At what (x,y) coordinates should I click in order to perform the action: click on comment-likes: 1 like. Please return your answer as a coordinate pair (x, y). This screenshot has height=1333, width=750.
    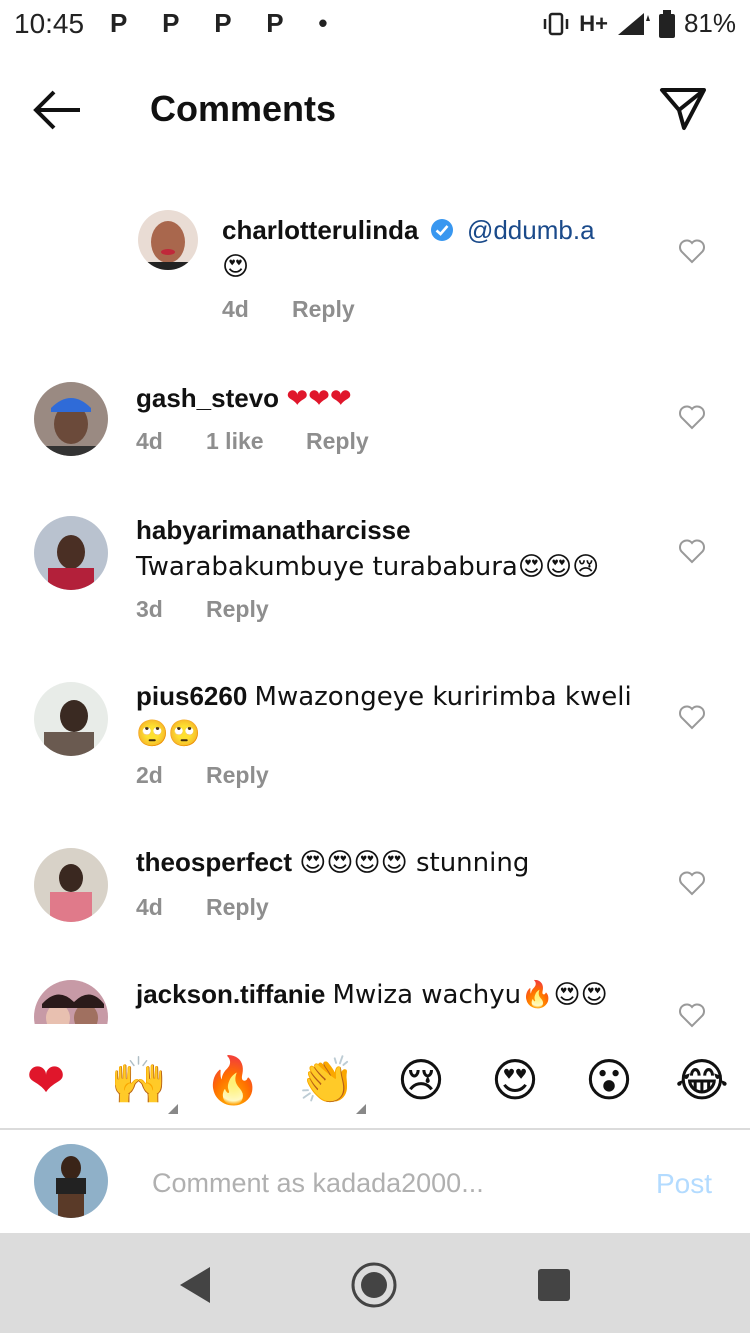
    Looking at the image, I should click on (256, 441).